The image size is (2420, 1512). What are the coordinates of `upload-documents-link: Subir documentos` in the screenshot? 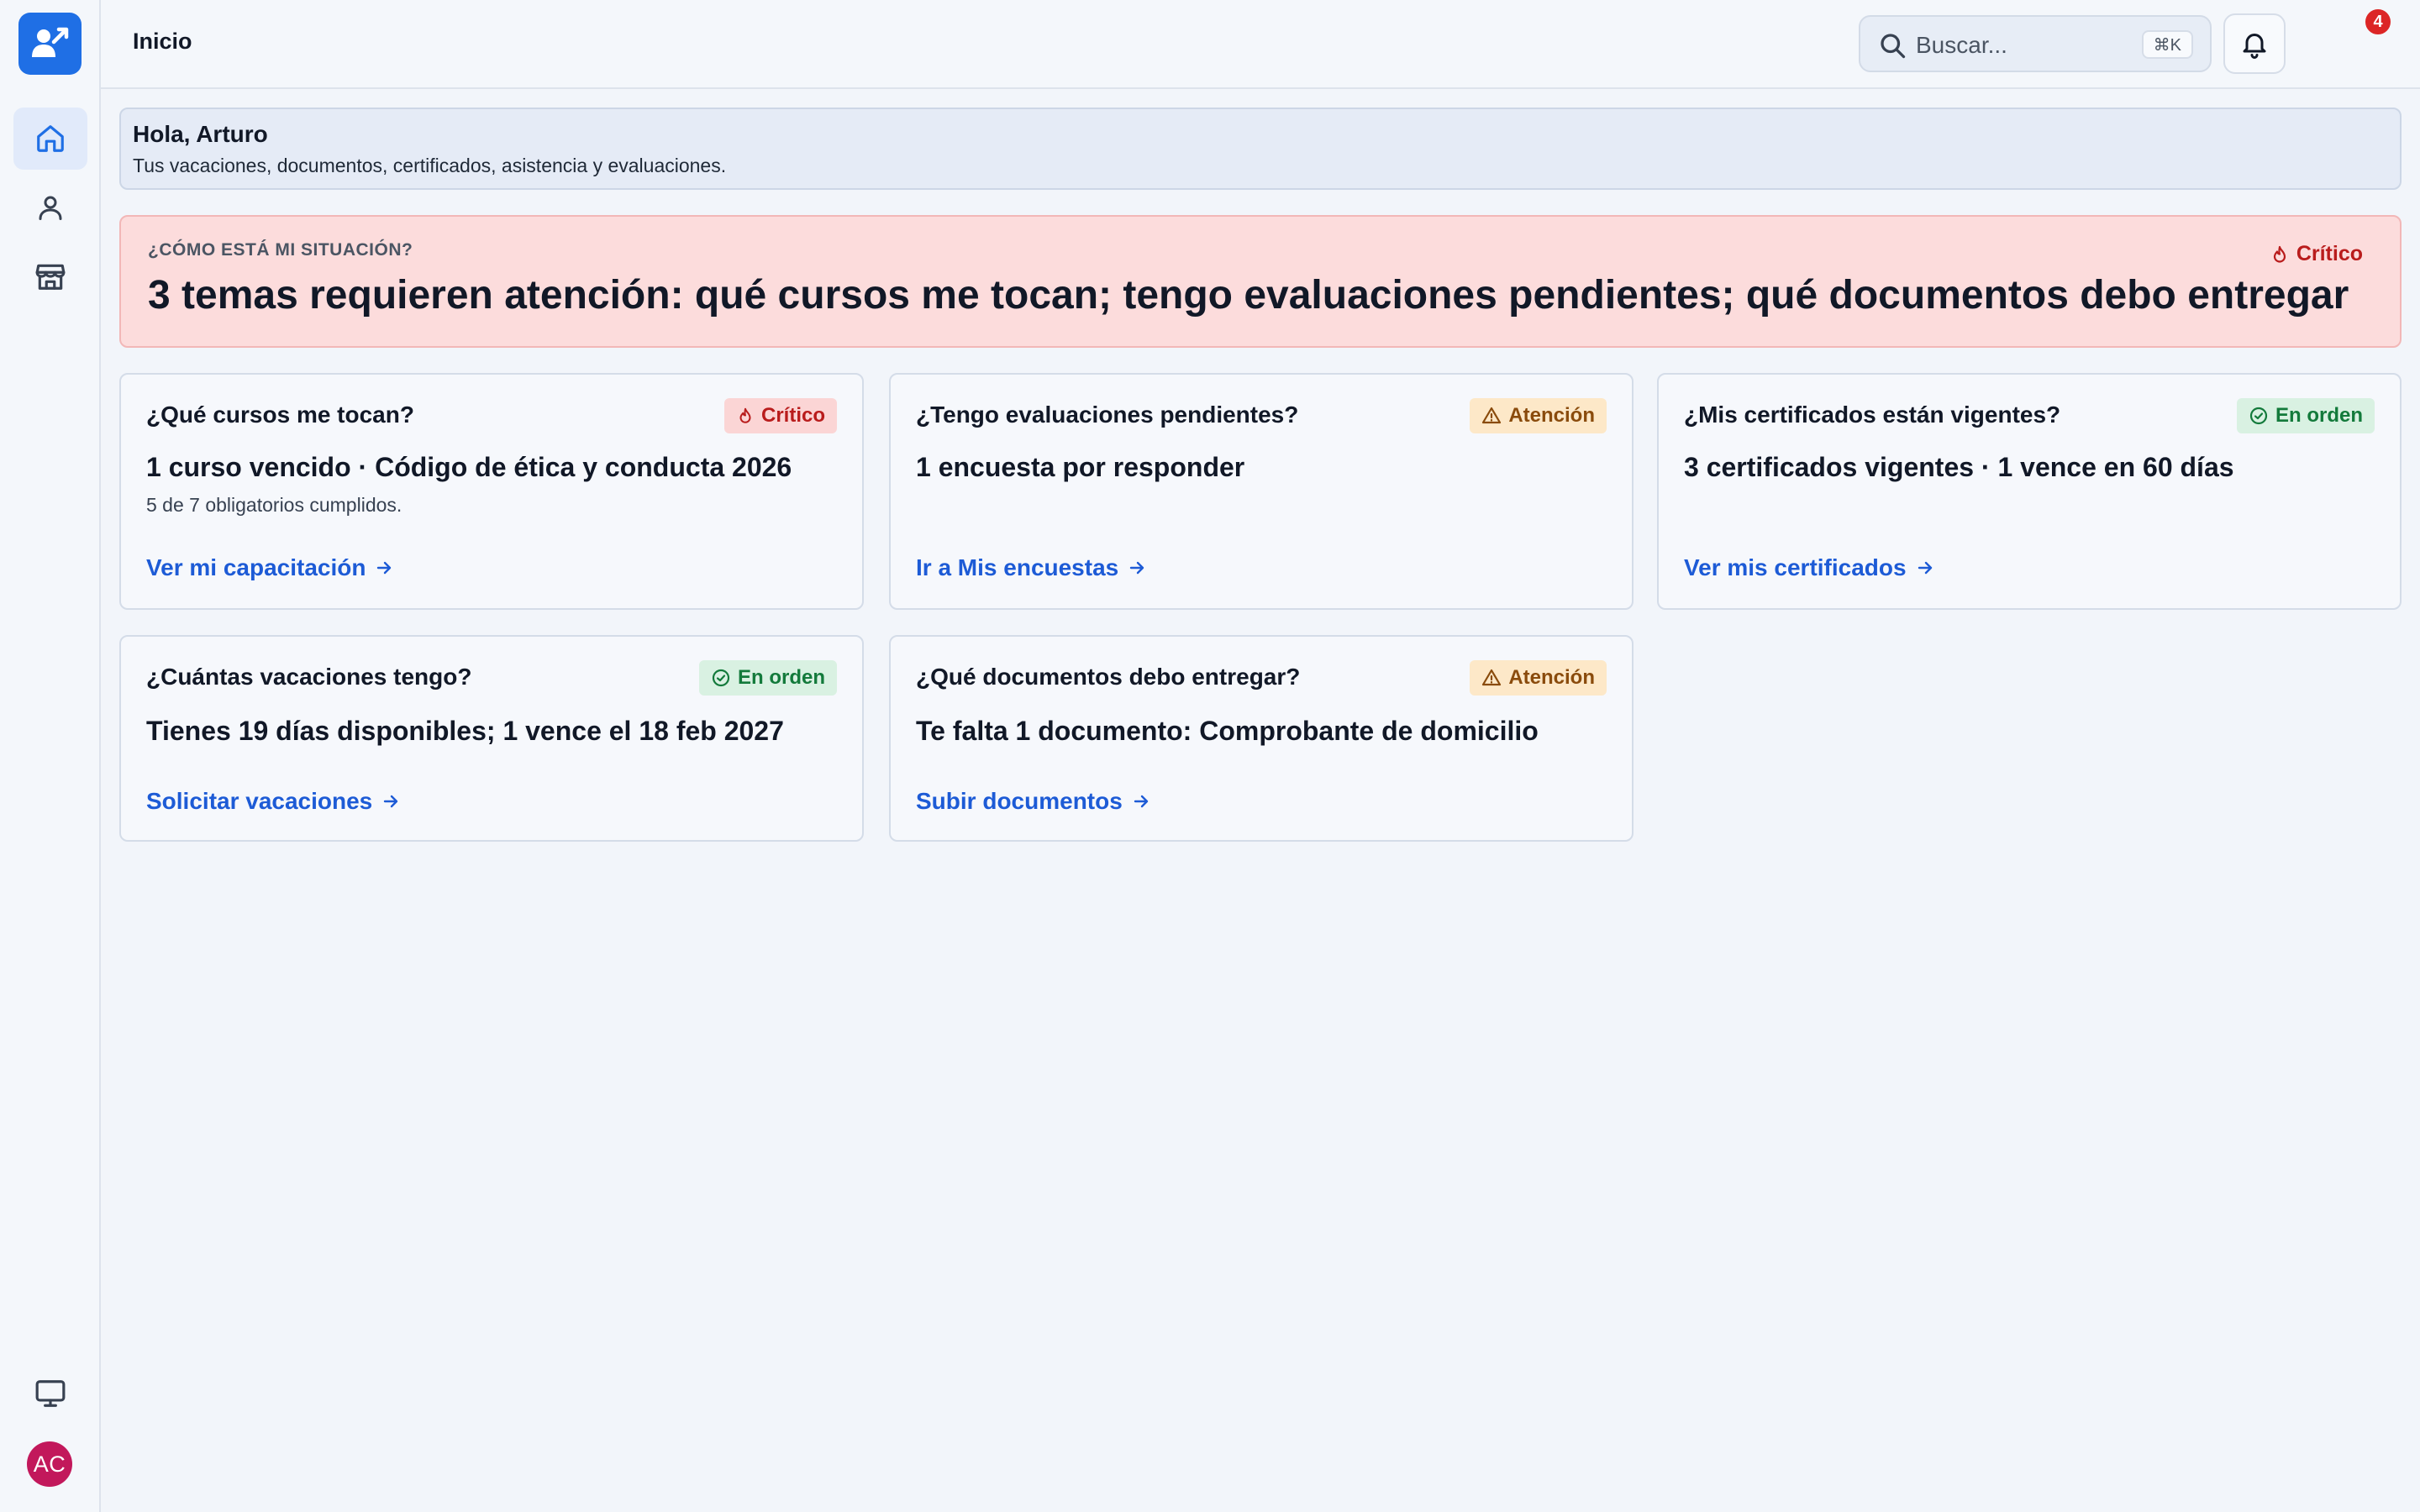 It's located at (1033, 801).